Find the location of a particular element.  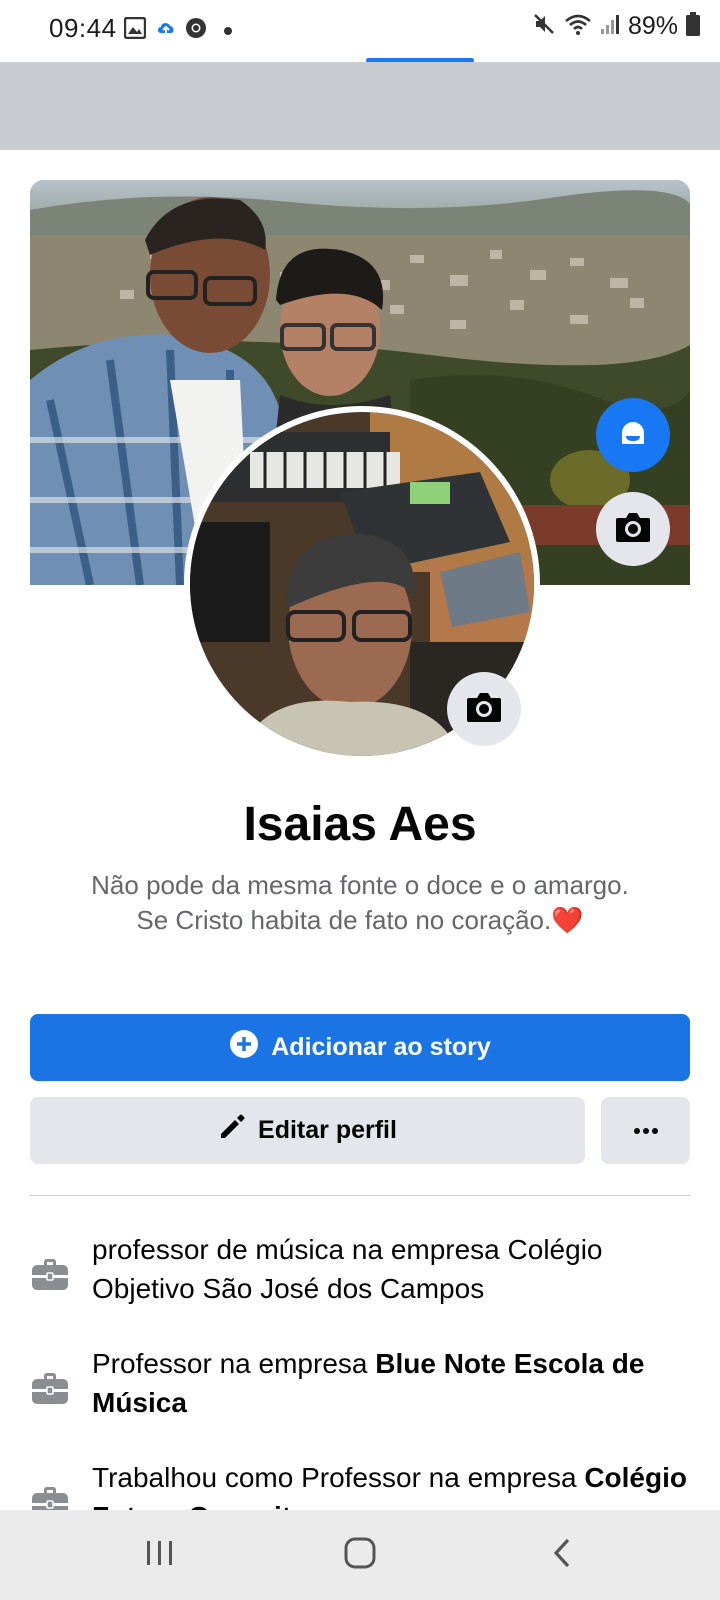

cloud-upload-icon is located at coordinates (166, 30).